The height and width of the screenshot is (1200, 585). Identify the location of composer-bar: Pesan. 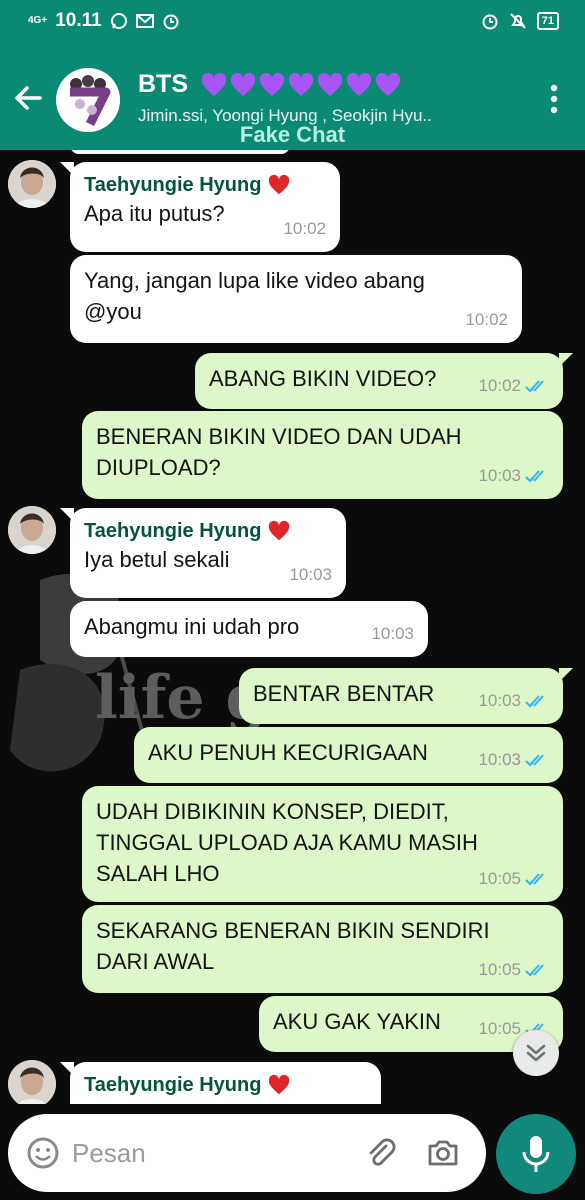
(292, 1152).